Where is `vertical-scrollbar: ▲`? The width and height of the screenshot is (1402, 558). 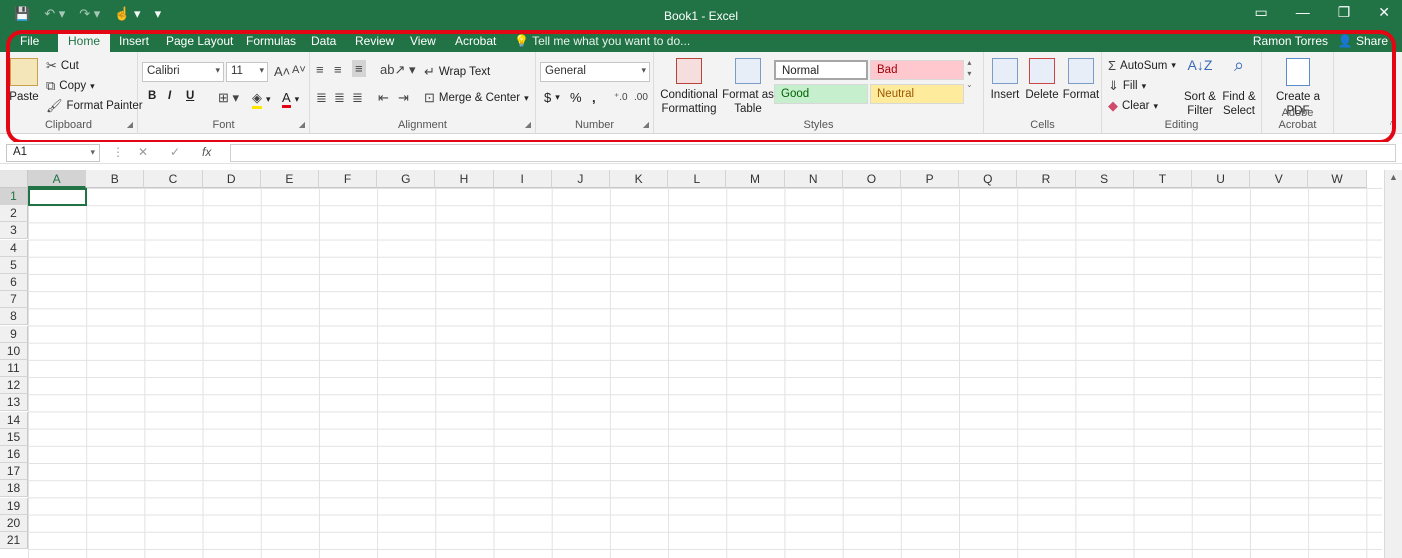
vertical-scrollbar: ▲ is located at coordinates (1393, 364).